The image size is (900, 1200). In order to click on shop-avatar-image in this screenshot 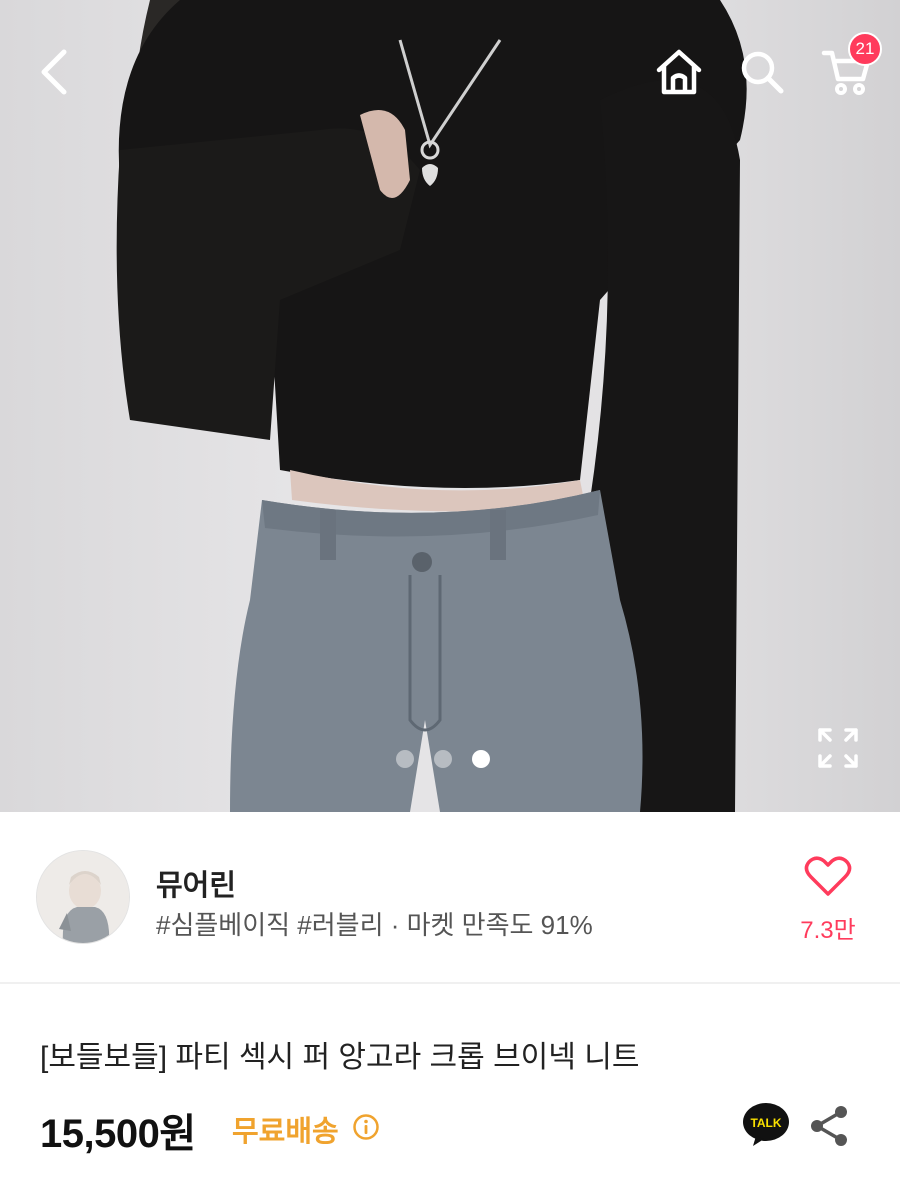, I will do `click(83, 897)`.